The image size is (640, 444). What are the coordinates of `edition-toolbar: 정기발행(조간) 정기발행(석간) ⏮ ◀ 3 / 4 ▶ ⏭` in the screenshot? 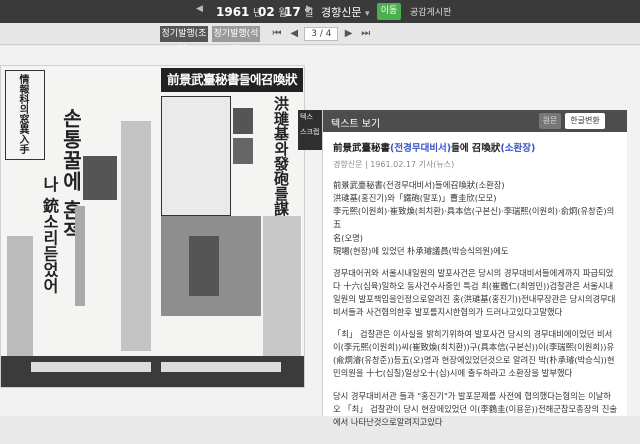 It's located at (320, 39).